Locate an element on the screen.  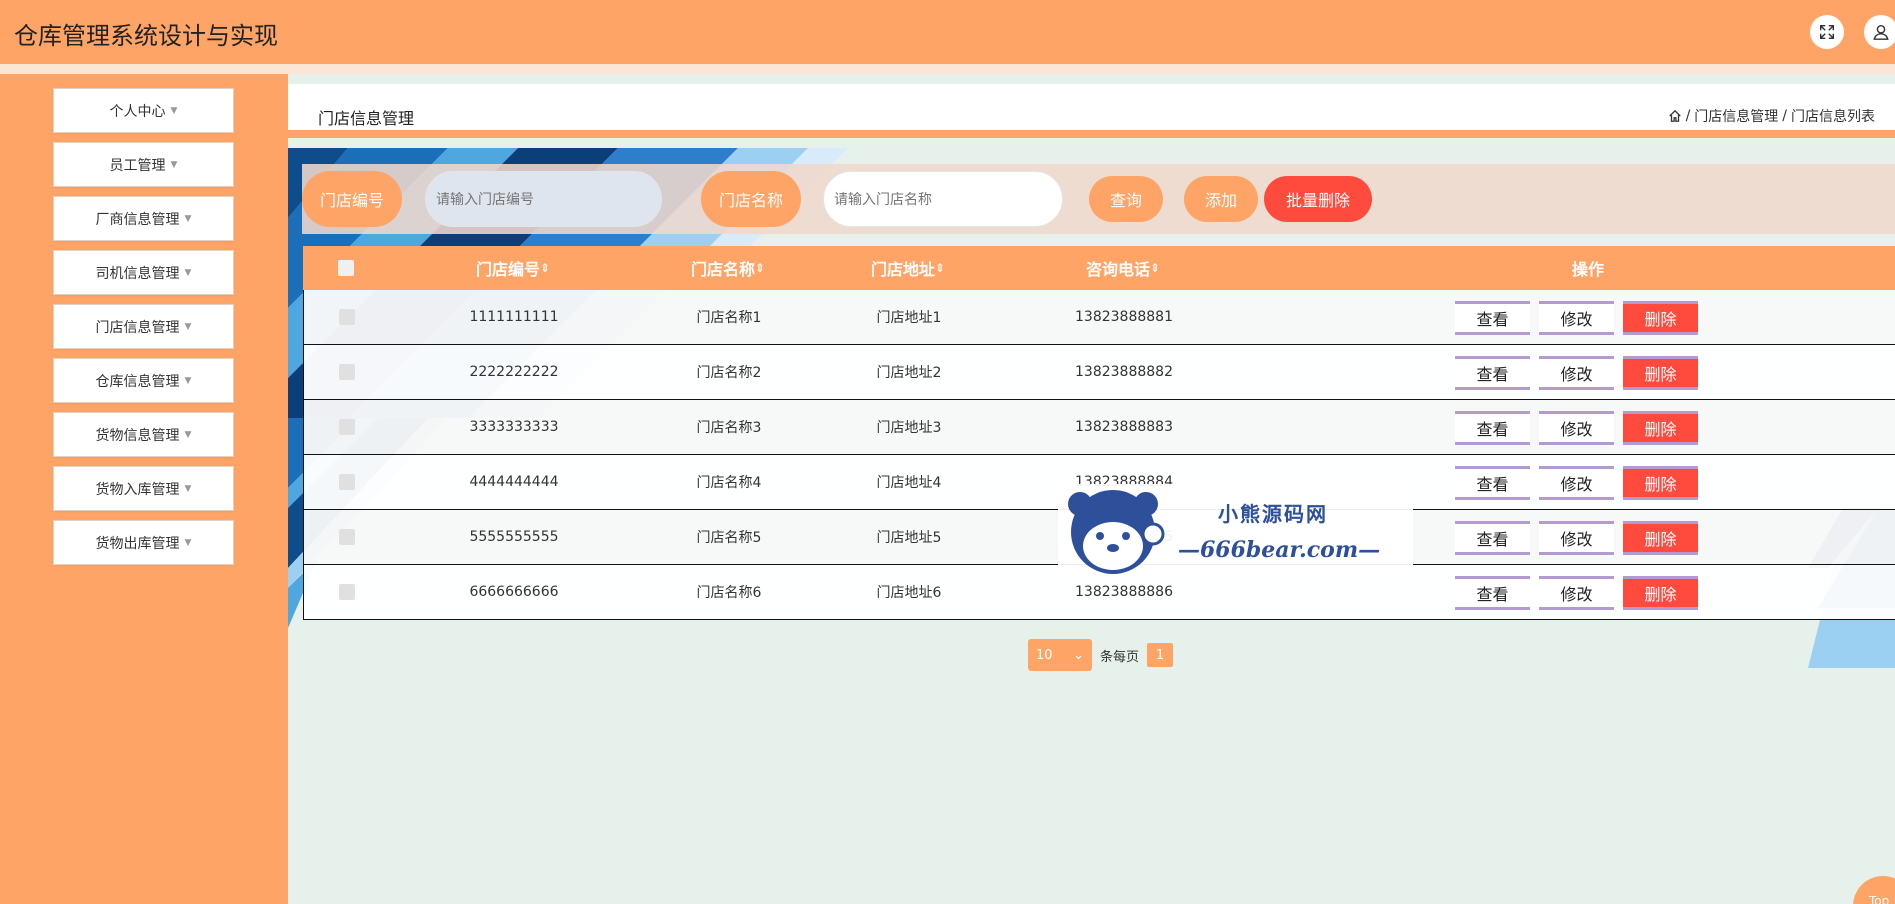
sidebar-item-goods: 货物信息管理 ▼ is located at coordinates (143, 434).